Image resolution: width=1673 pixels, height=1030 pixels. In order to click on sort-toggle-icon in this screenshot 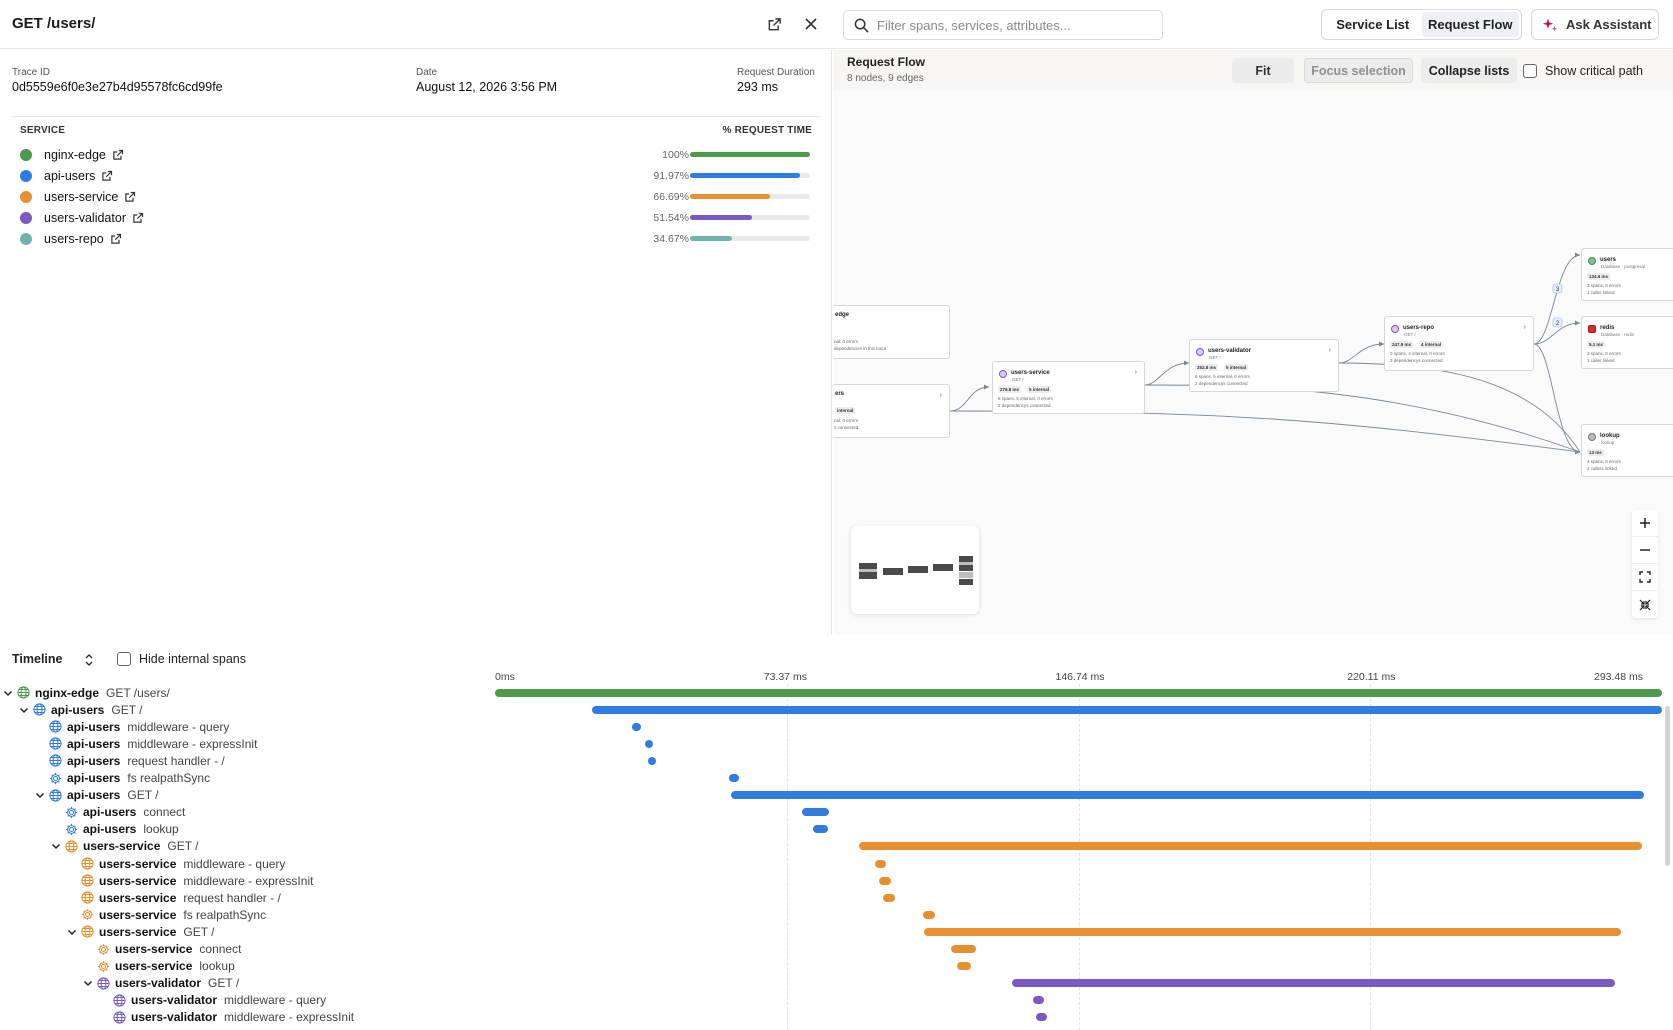, I will do `click(89, 661)`.